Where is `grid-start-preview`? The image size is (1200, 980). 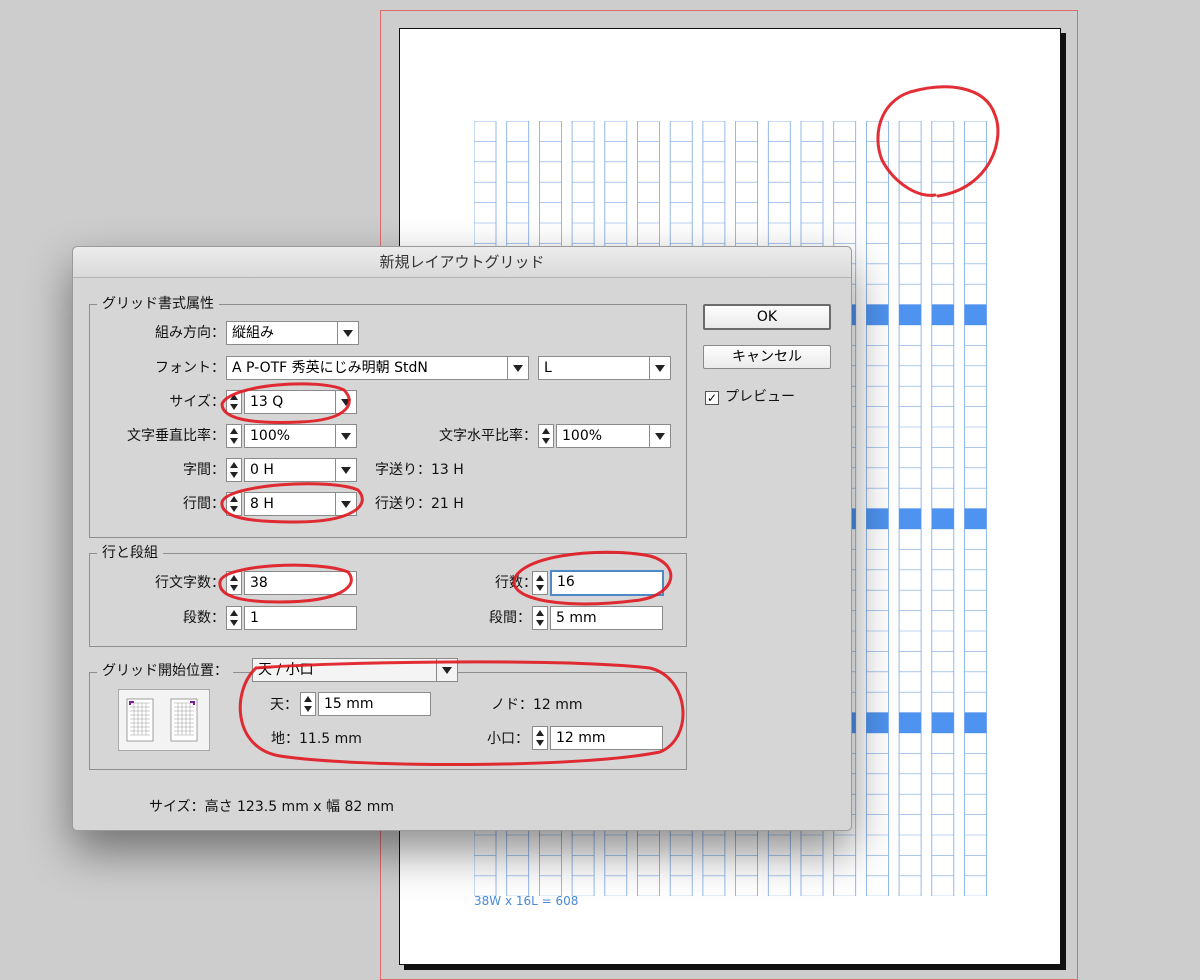 grid-start-preview is located at coordinates (164, 720).